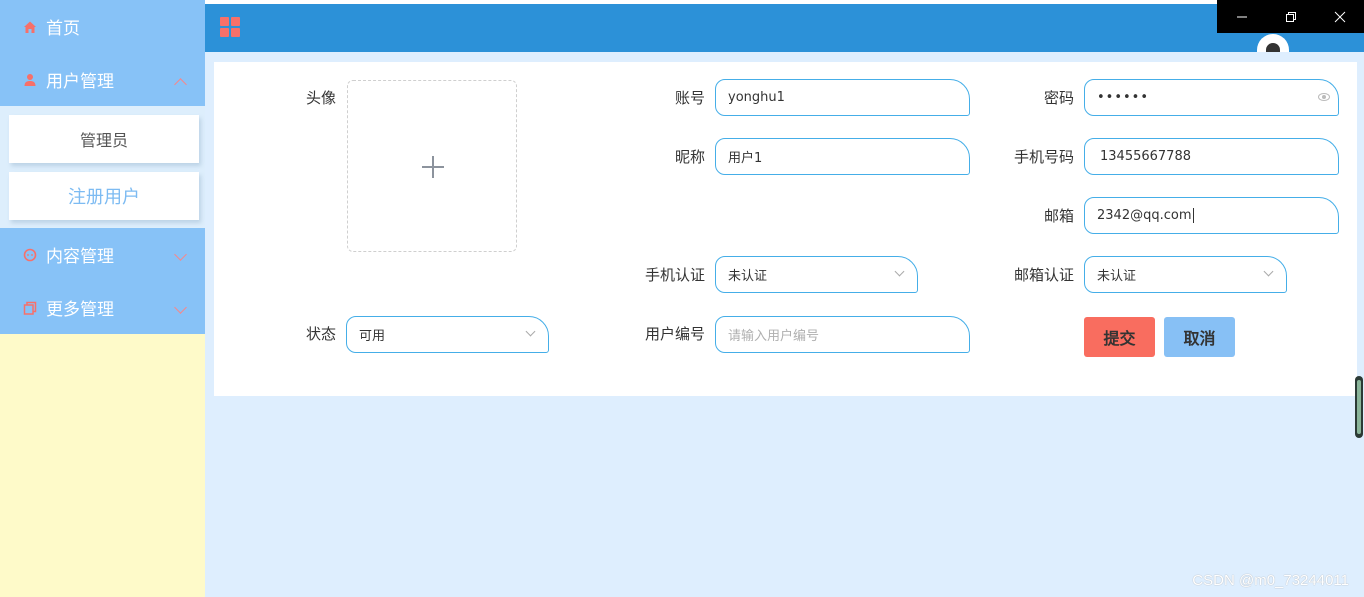  I want to click on email-field: 2342@qq.com, so click(1211, 215).